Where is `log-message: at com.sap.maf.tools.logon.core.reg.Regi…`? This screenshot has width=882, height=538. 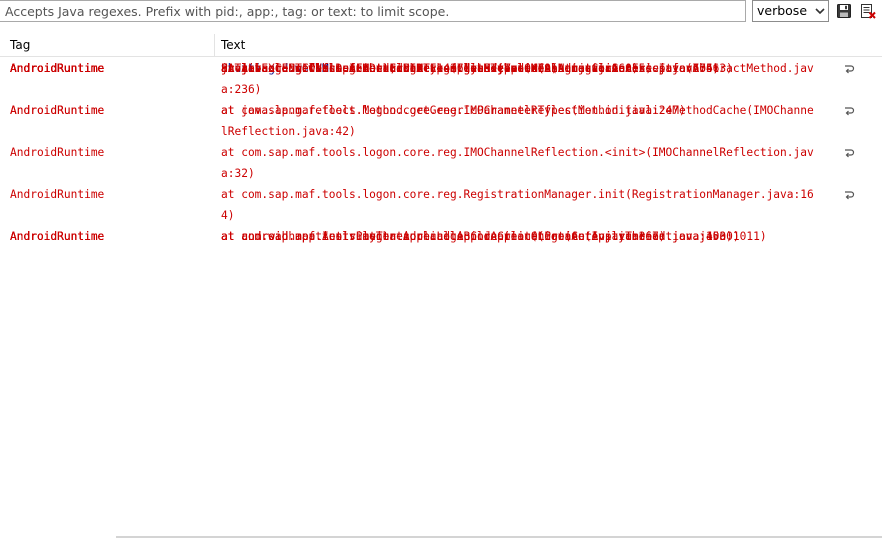 log-message: at com.sap.maf.tools.logon.core.reg.Regi… is located at coordinates (531, 205).